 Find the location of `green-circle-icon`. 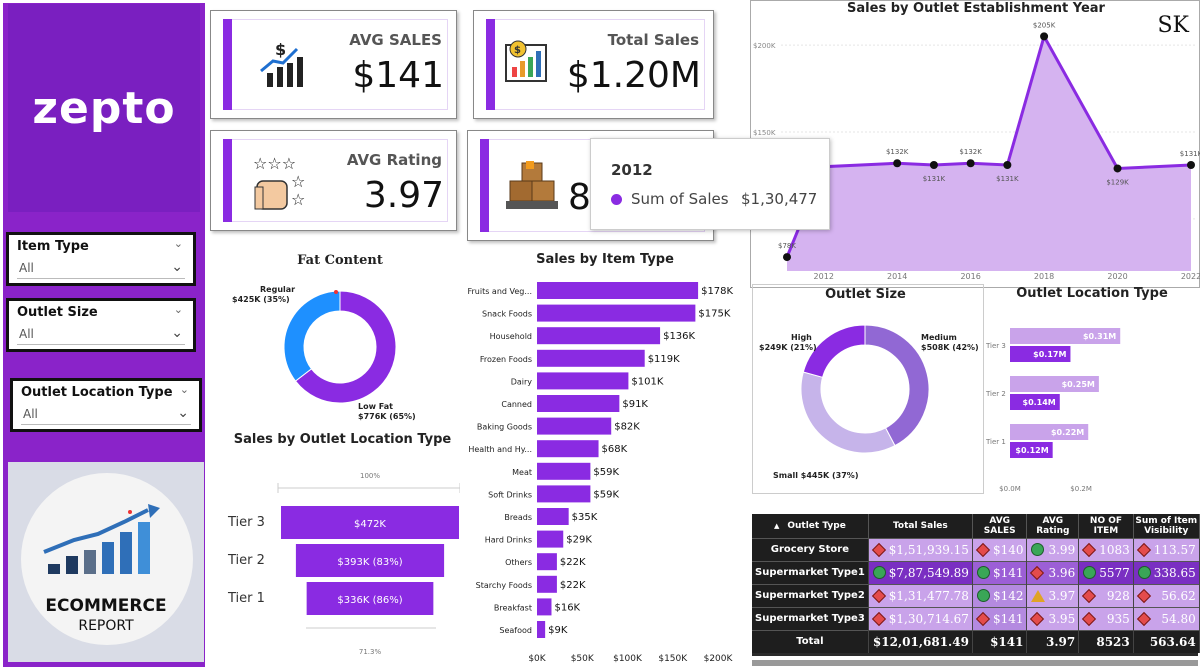

green-circle-icon is located at coordinates (983, 572).